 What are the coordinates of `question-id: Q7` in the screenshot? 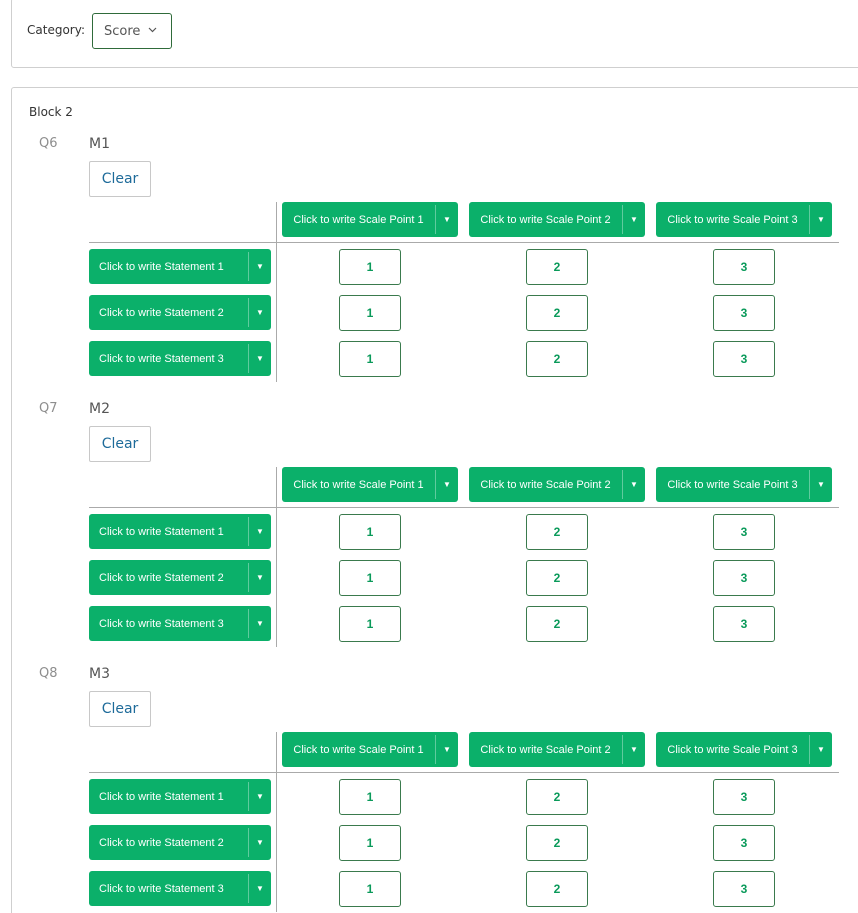 It's located at (48, 408).